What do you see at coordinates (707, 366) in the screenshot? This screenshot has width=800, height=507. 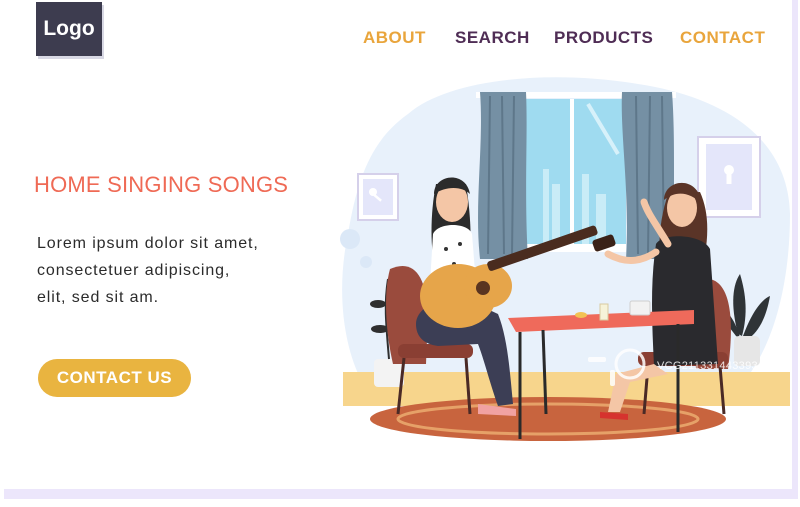 I see `watermark-text: VCG211331443393` at bounding box center [707, 366].